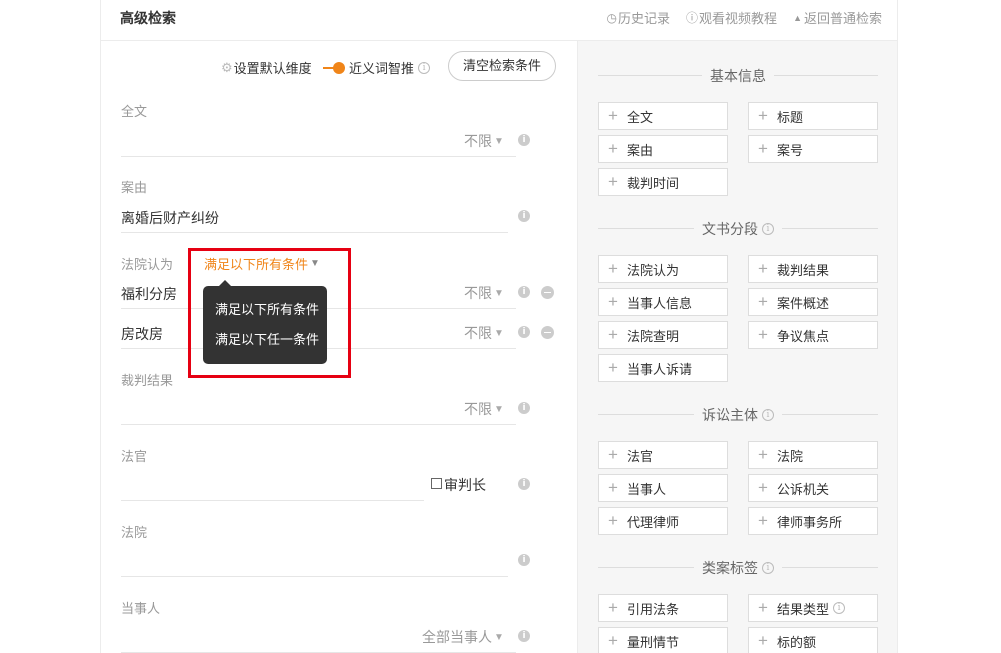 This screenshot has width=1001, height=653. I want to click on add-field-tag: + 当事人诉请, so click(663, 368).